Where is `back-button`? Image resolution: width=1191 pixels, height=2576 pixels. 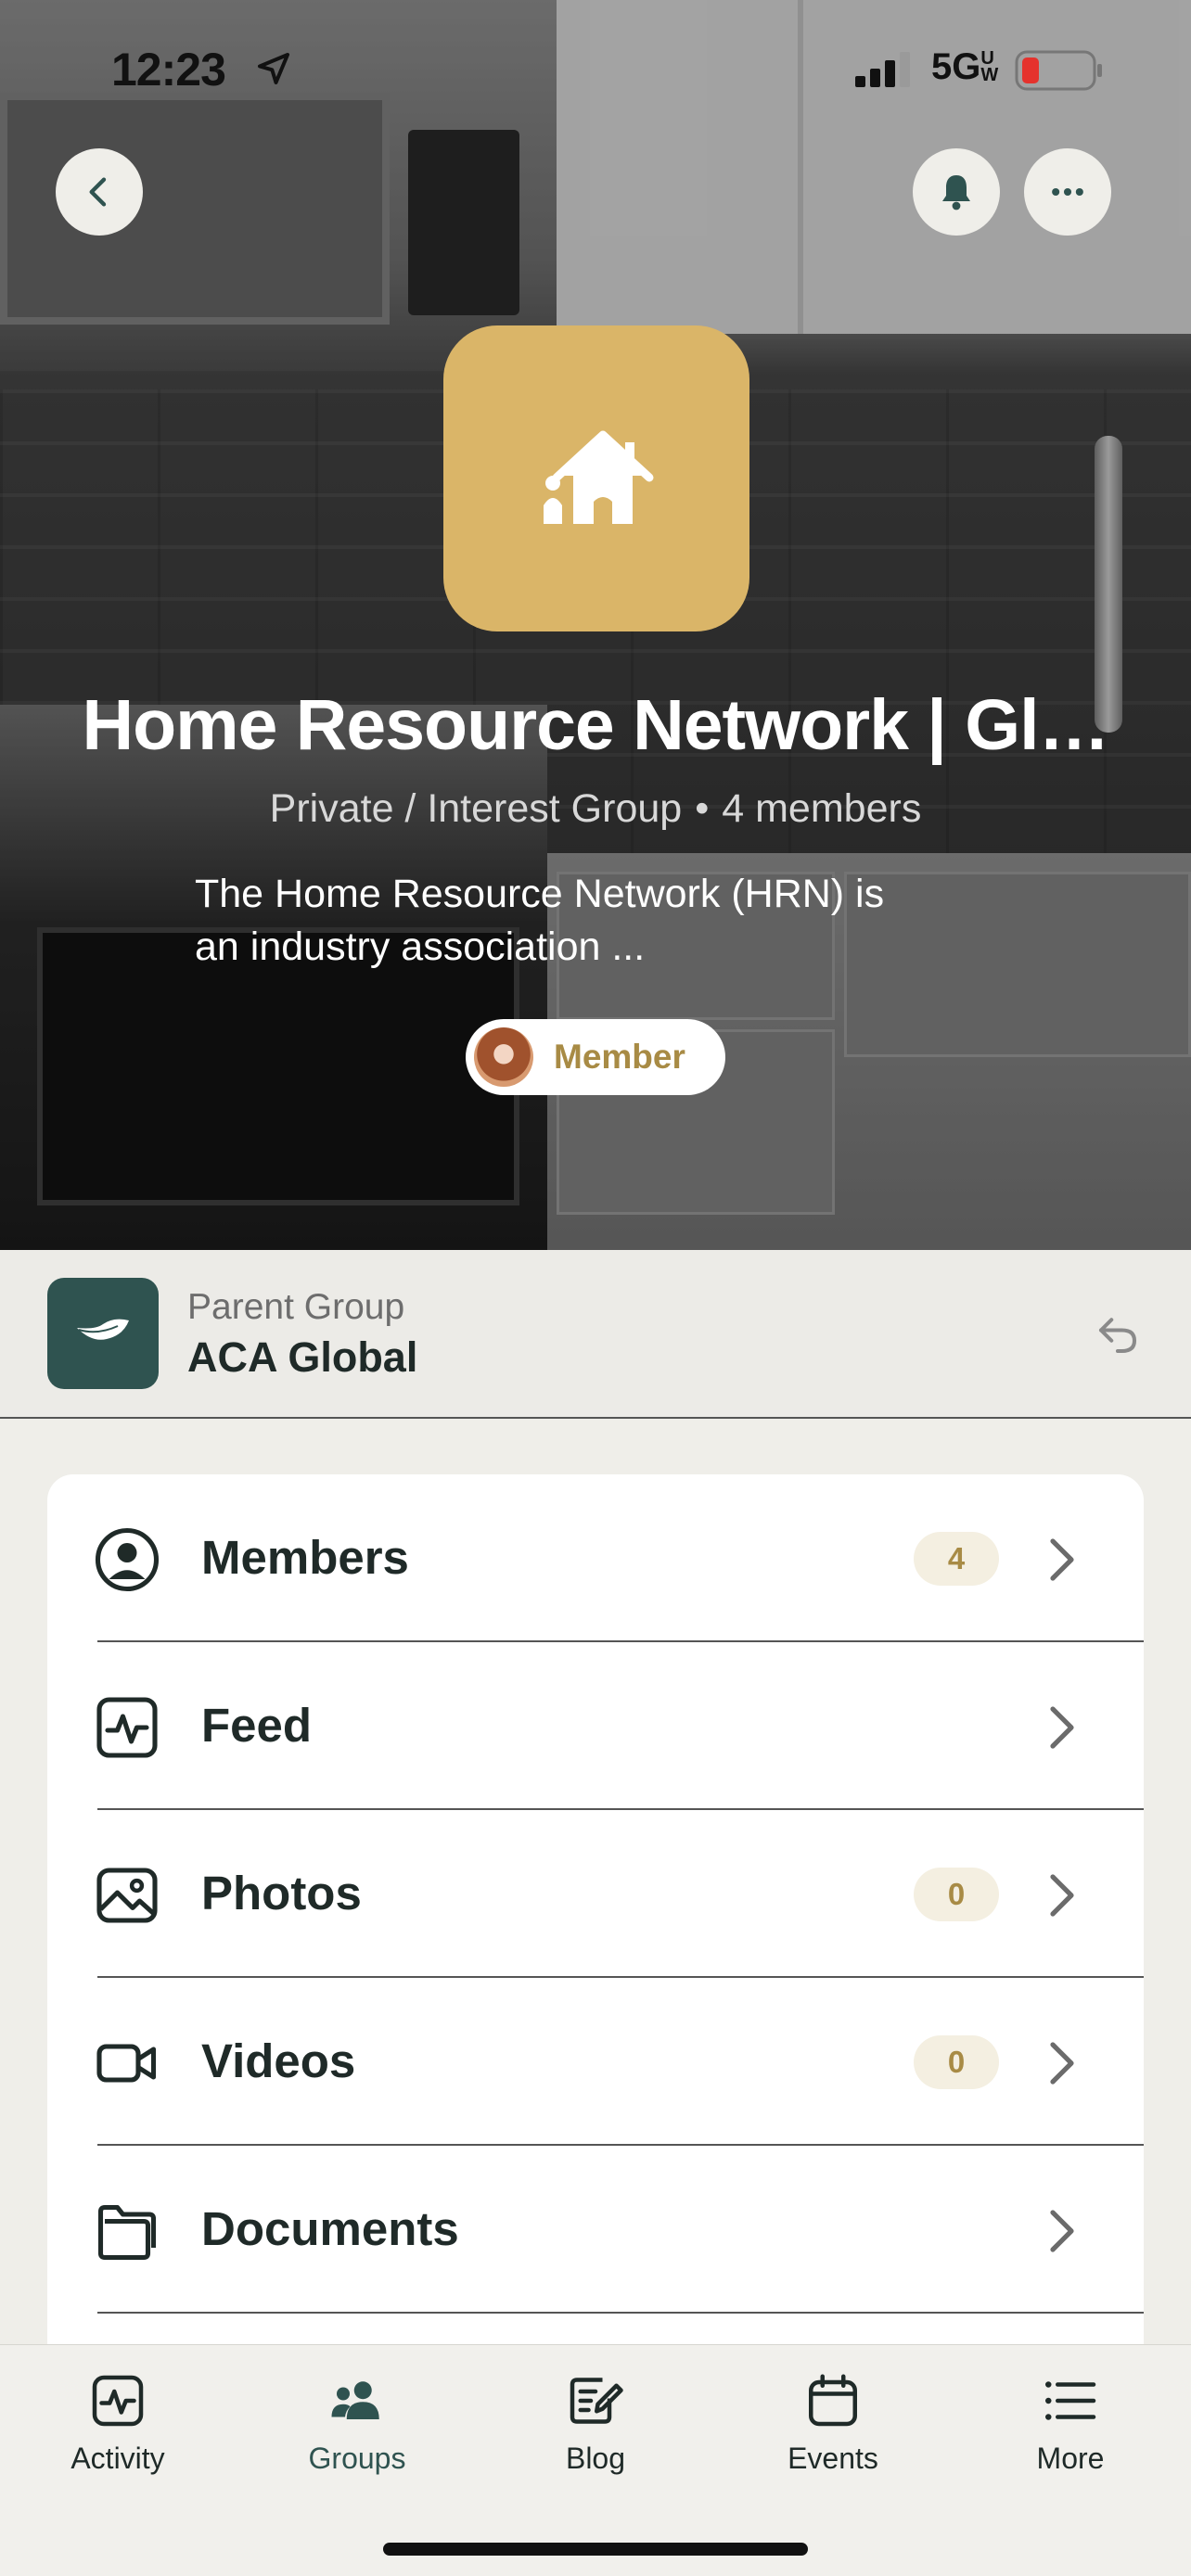
back-button is located at coordinates (99, 192).